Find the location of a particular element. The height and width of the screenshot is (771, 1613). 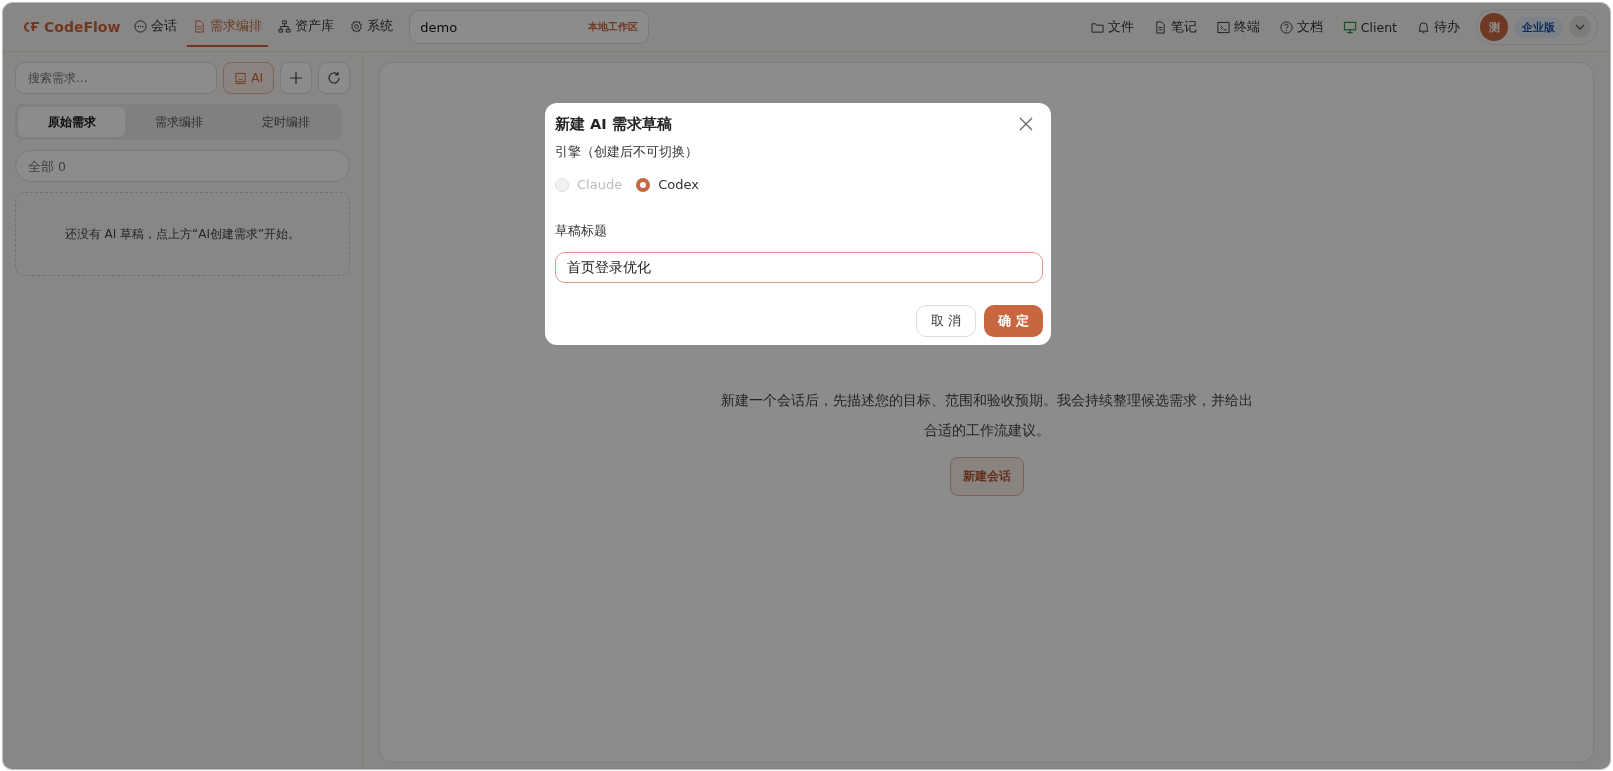

refresh-icon is located at coordinates (334, 78).